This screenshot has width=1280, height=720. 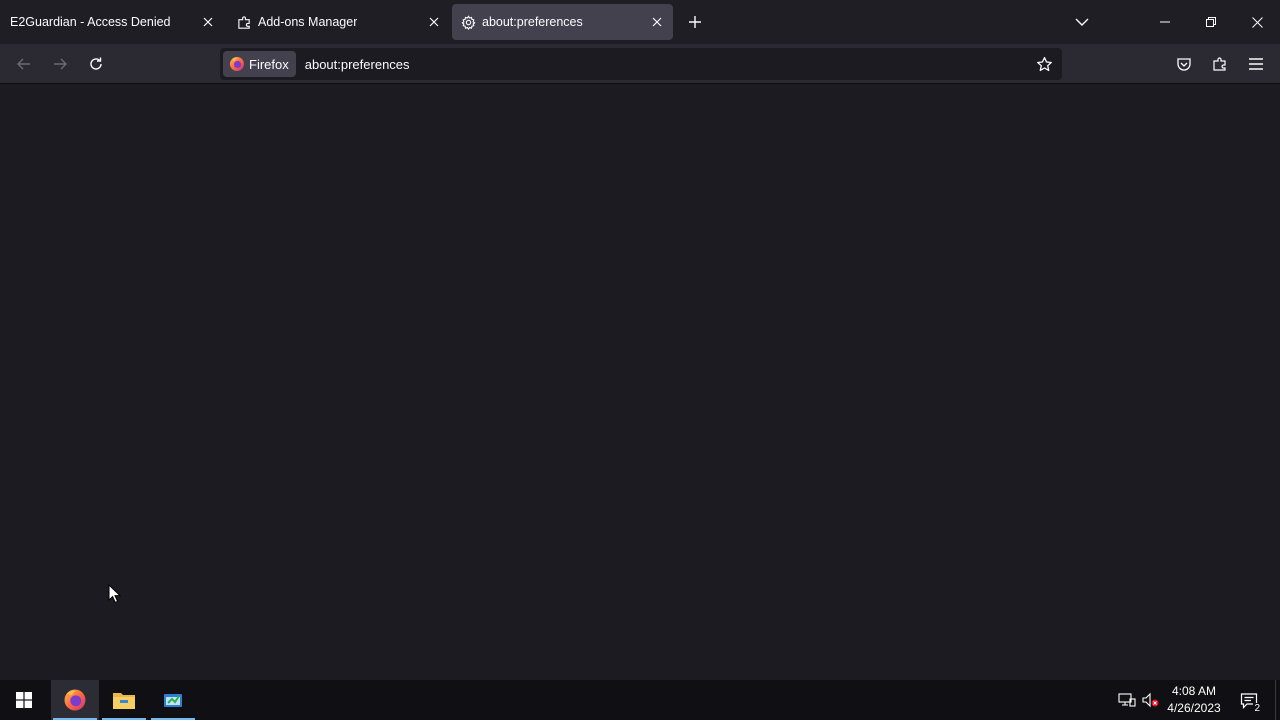 I want to click on taskbar-file-explorer, so click(x=124, y=700).